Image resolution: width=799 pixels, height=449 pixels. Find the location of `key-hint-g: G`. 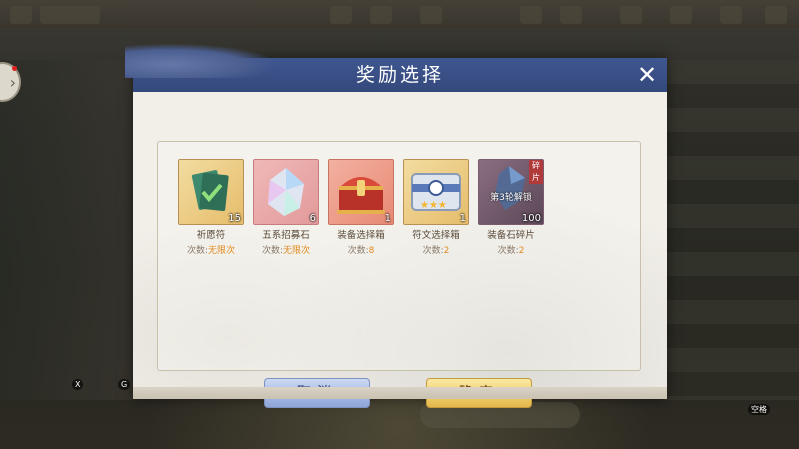

key-hint-g: G is located at coordinates (124, 384).